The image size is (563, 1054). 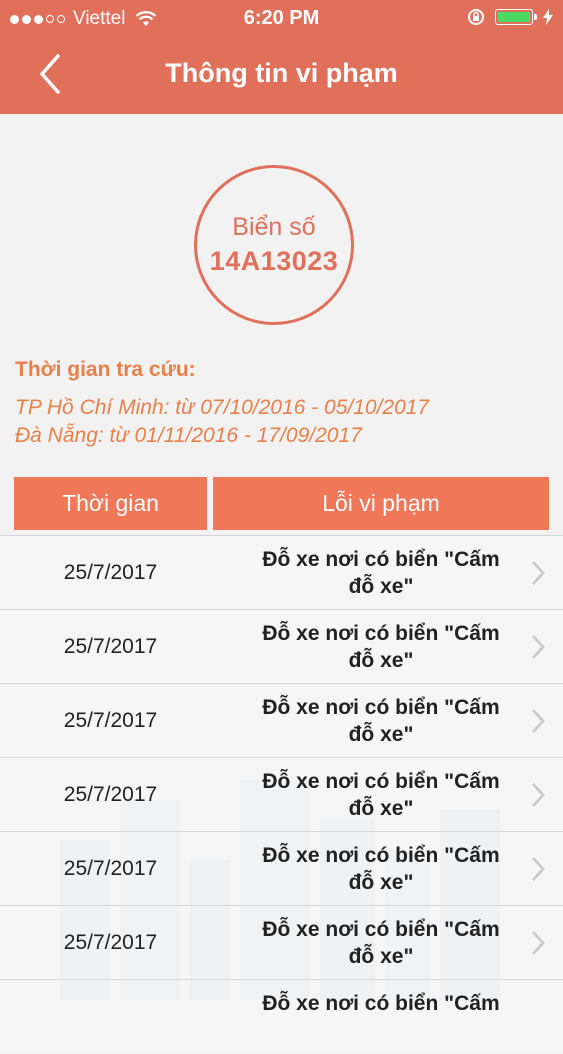 What do you see at coordinates (188, 435) in the screenshot?
I see `lookup-line-danang: Đà Nẵng: từ 01/11/2016 - 17/09/2017` at bounding box center [188, 435].